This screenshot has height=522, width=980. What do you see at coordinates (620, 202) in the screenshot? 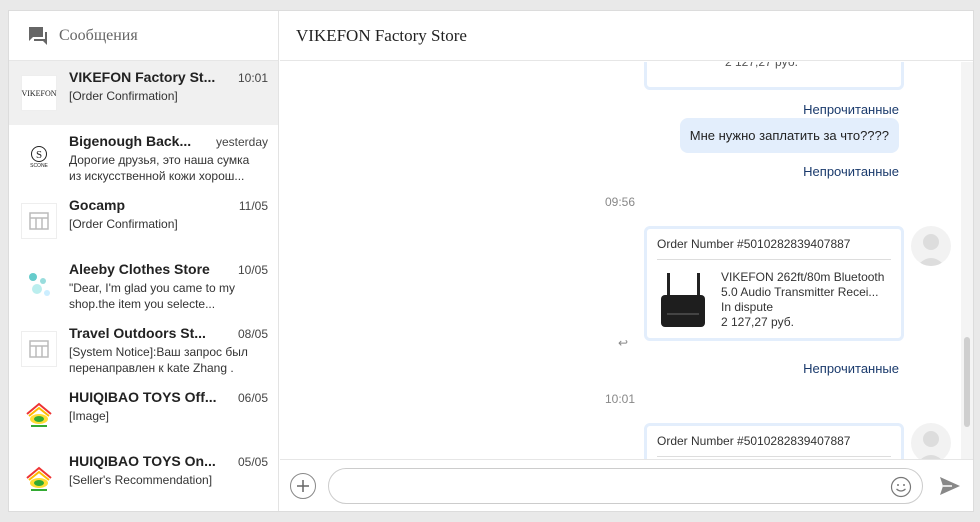
I see `message-timestamp: 09:56` at bounding box center [620, 202].